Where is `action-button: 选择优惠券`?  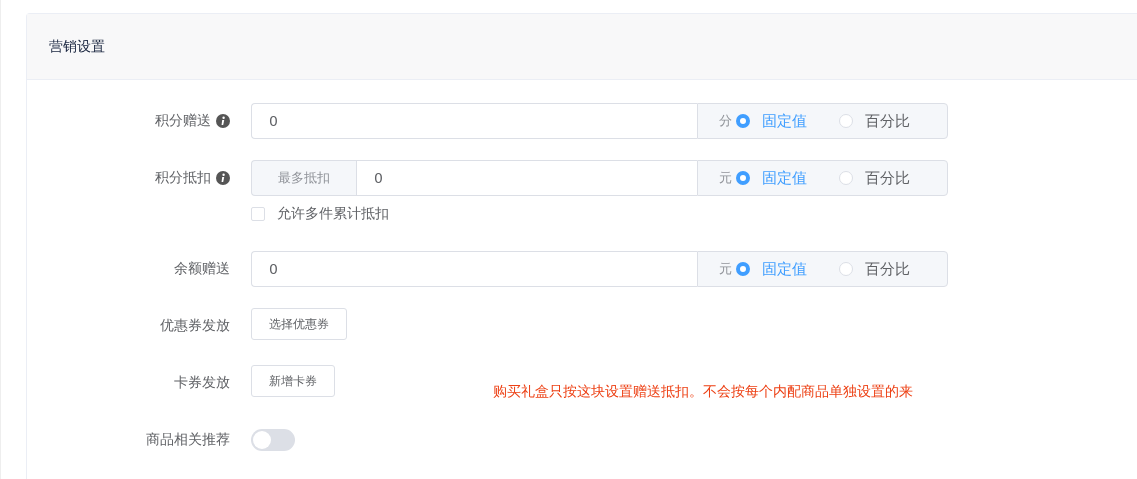
action-button: 选择优惠券 is located at coordinates (299, 324).